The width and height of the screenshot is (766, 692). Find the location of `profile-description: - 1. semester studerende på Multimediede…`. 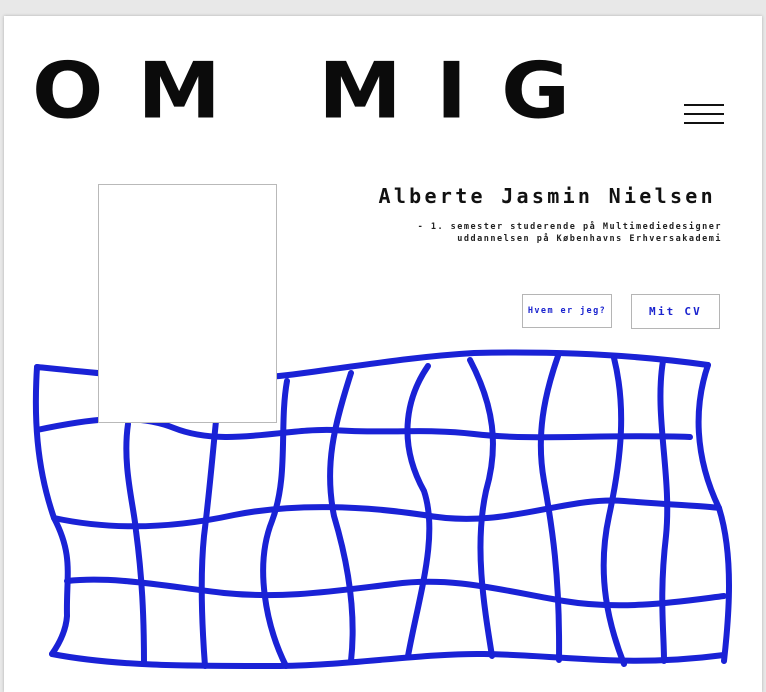

profile-description: - 1. semester studerende på Multimediede… is located at coordinates (570, 233).